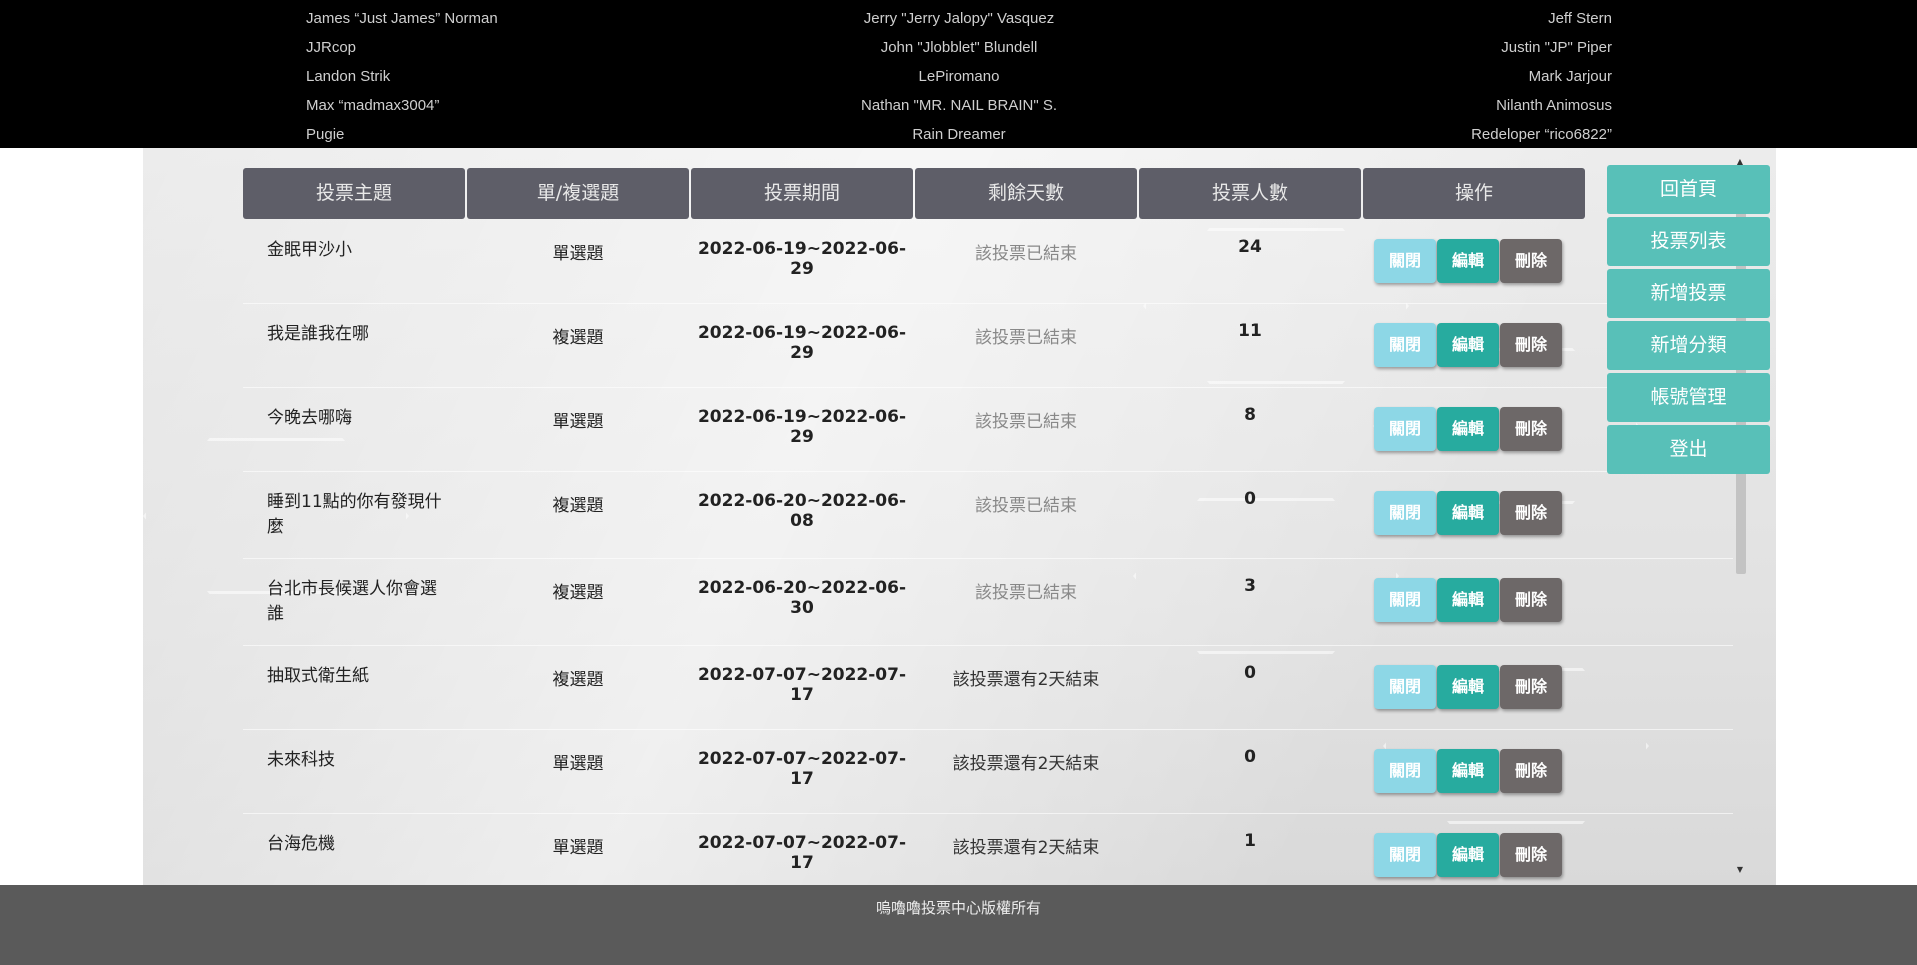 The width and height of the screenshot is (1917, 965). What do you see at coordinates (331, 47) in the screenshot?
I see `credit-name: JJRcop` at bounding box center [331, 47].